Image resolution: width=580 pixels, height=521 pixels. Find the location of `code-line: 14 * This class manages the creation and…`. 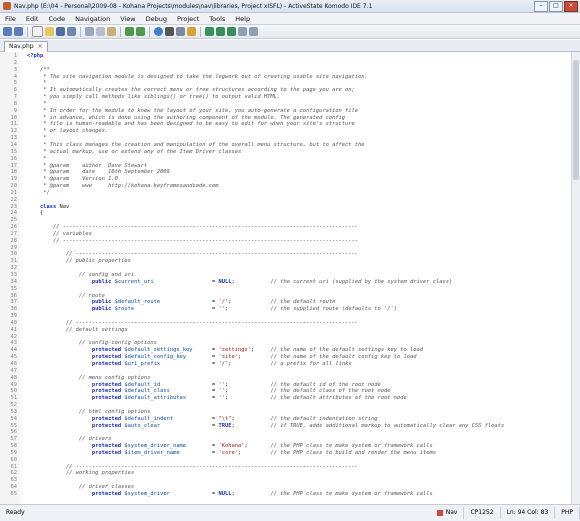

code-line: 14 * This class manages the creation and… is located at coordinates (286, 145).